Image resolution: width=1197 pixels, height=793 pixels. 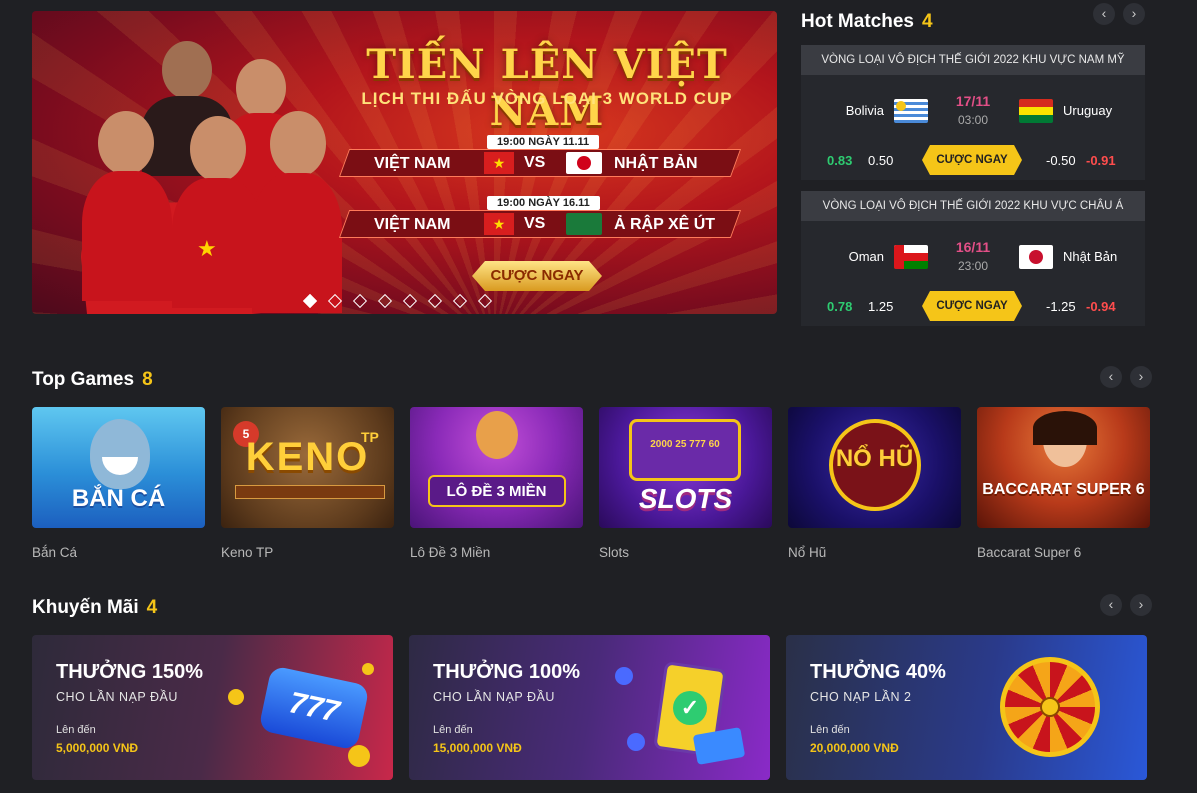 What do you see at coordinates (94, 608) in the screenshot?
I see `promotions-title: Khuyến Mãi 4` at bounding box center [94, 608].